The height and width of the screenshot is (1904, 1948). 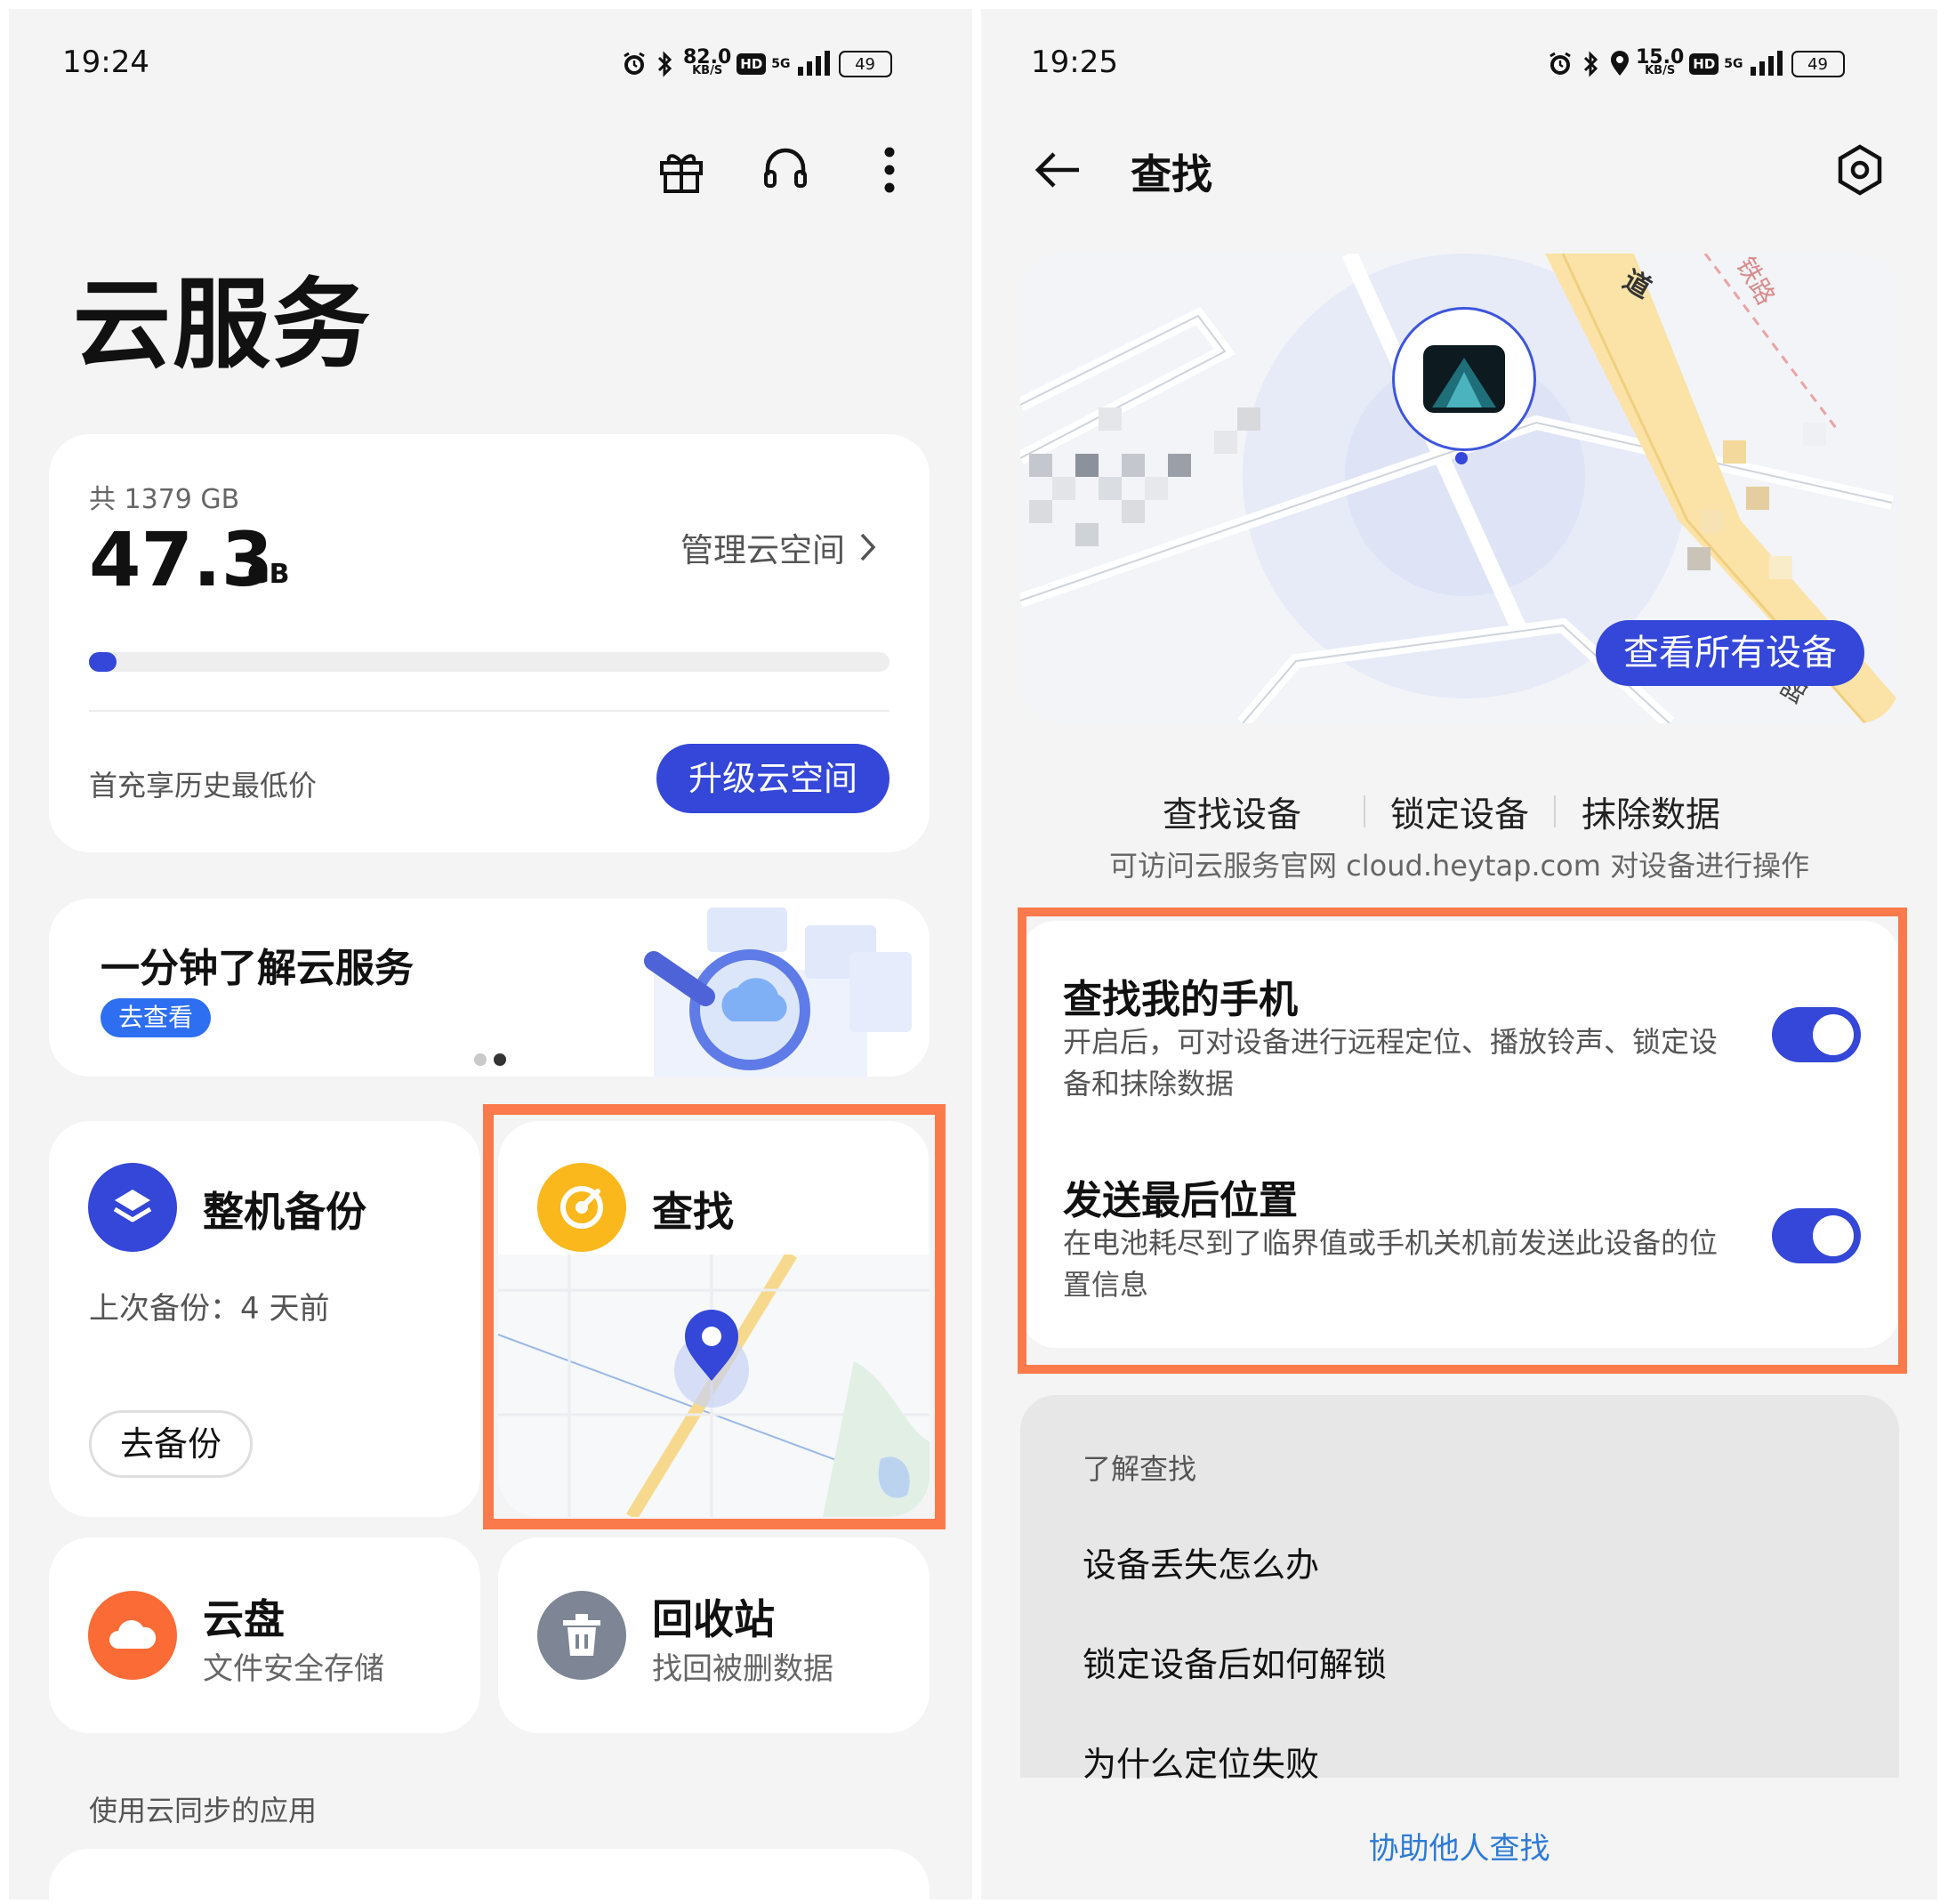 What do you see at coordinates (244, 1619) in the screenshot?
I see `drive-title: 云盘` at bounding box center [244, 1619].